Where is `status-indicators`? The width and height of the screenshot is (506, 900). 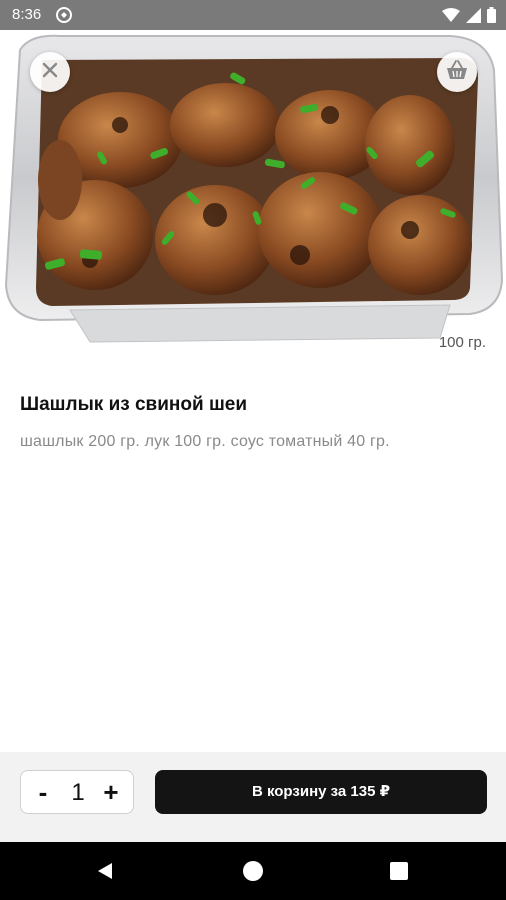
status-indicators is located at coordinates (469, 17).